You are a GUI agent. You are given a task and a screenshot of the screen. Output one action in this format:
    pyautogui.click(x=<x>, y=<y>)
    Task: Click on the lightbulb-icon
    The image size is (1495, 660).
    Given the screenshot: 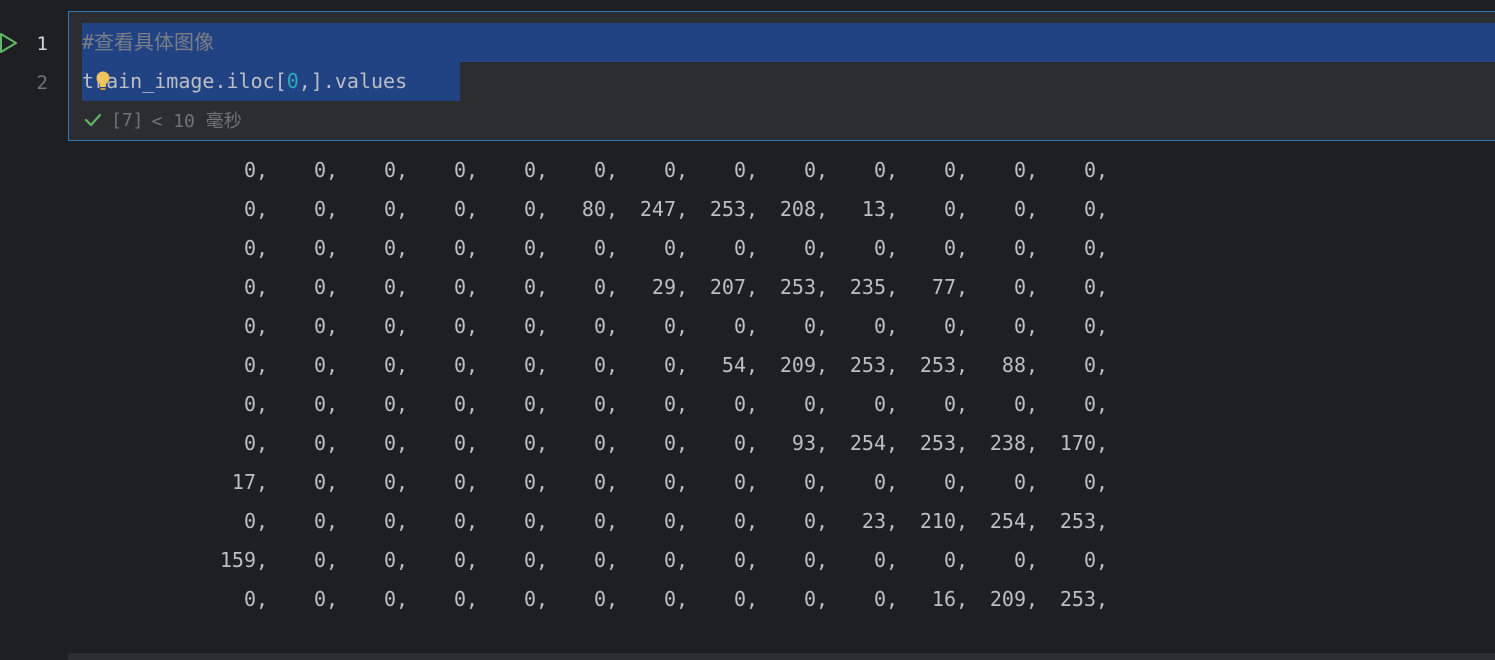 What is the action you would take?
    pyautogui.click(x=103, y=81)
    